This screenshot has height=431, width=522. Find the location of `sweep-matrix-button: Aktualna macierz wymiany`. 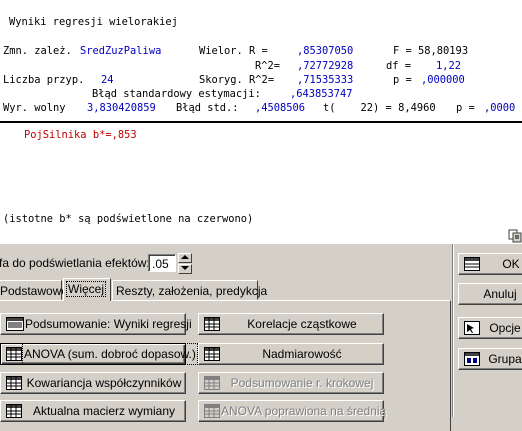

sweep-matrix-button: Aktualna macierz wymiany is located at coordinates (93, 411).